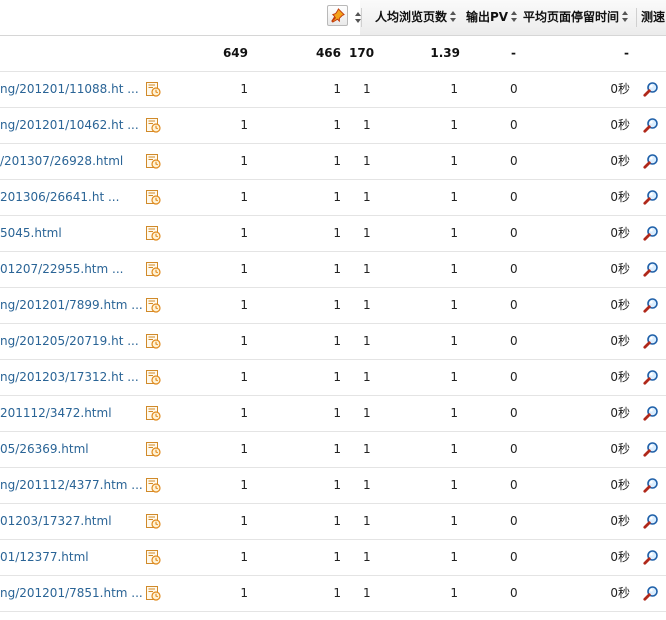 This screenshot has width=666, height=620. I want to click on pin-column-button, so click(337, 15).